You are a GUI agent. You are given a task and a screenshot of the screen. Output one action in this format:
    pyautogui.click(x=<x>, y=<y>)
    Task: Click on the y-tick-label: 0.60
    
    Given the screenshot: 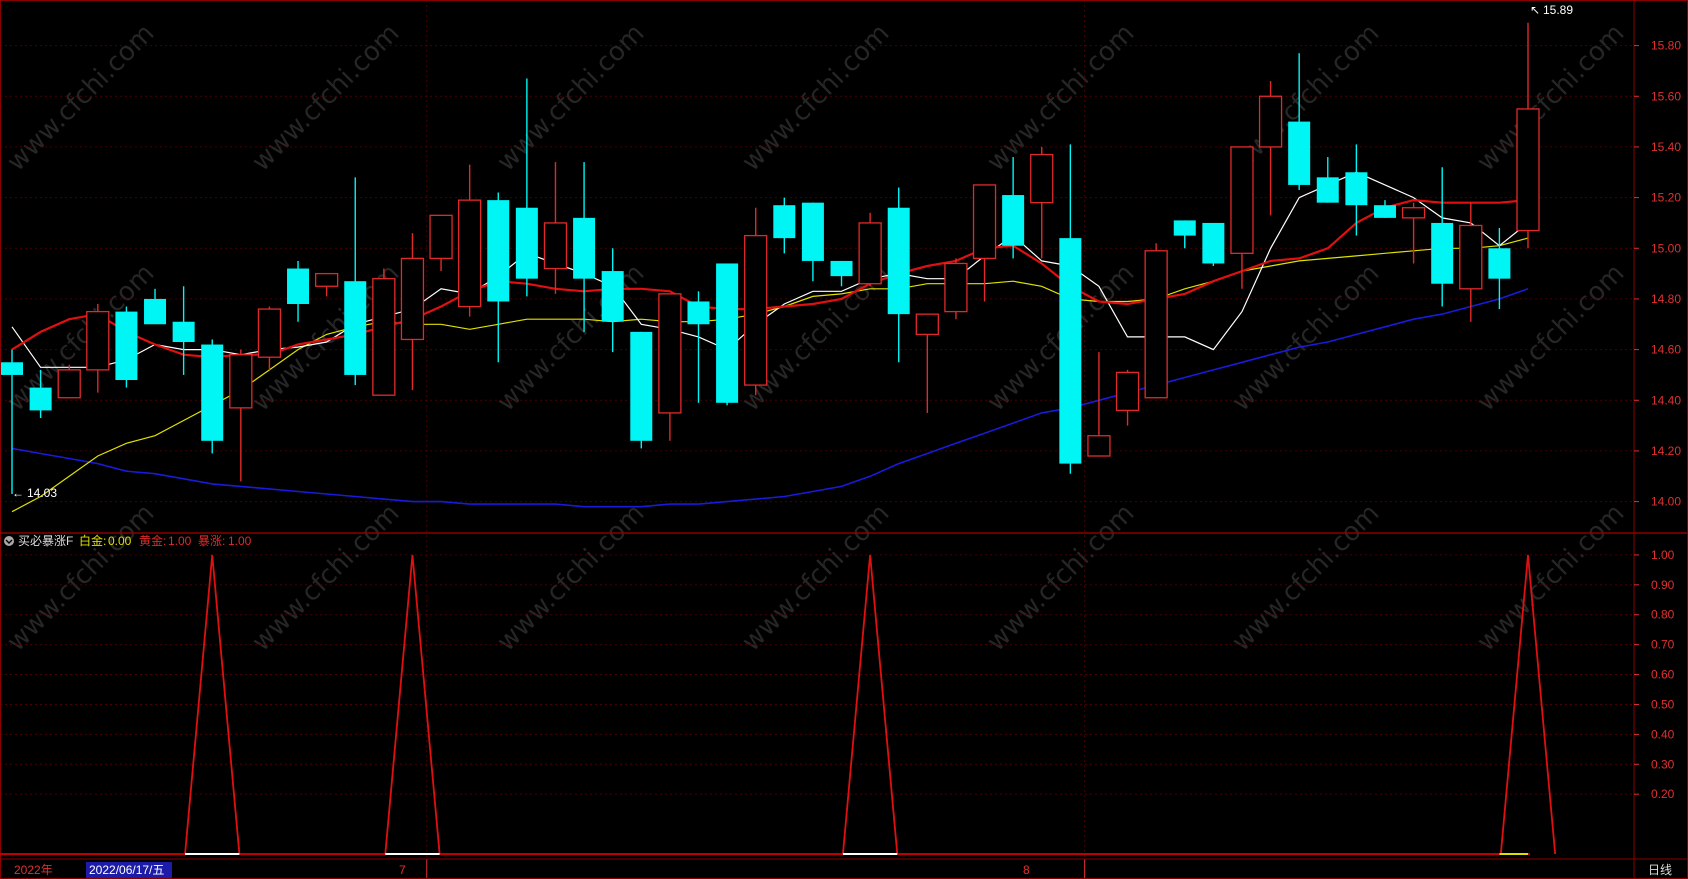 What is the action you would take?
    pyautogui.click(x=1663, y=675)
    